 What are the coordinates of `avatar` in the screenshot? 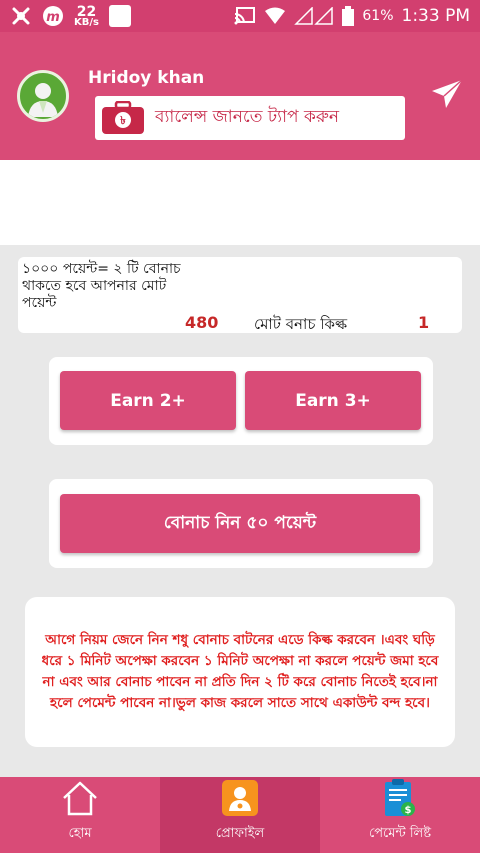 It's located at (43, 96).